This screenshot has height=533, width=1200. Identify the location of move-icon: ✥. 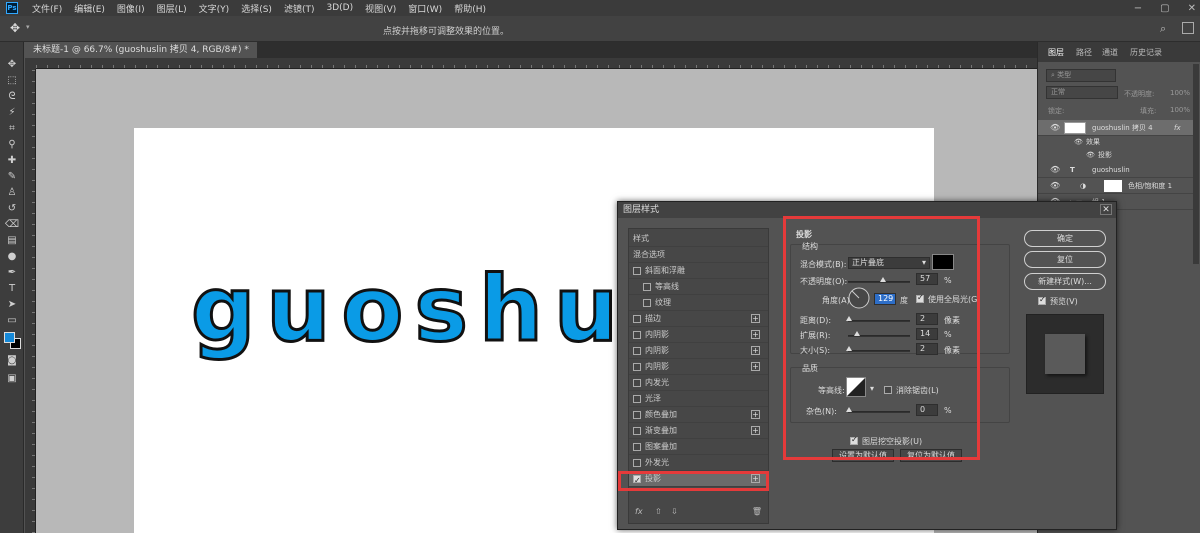
(15, 28).